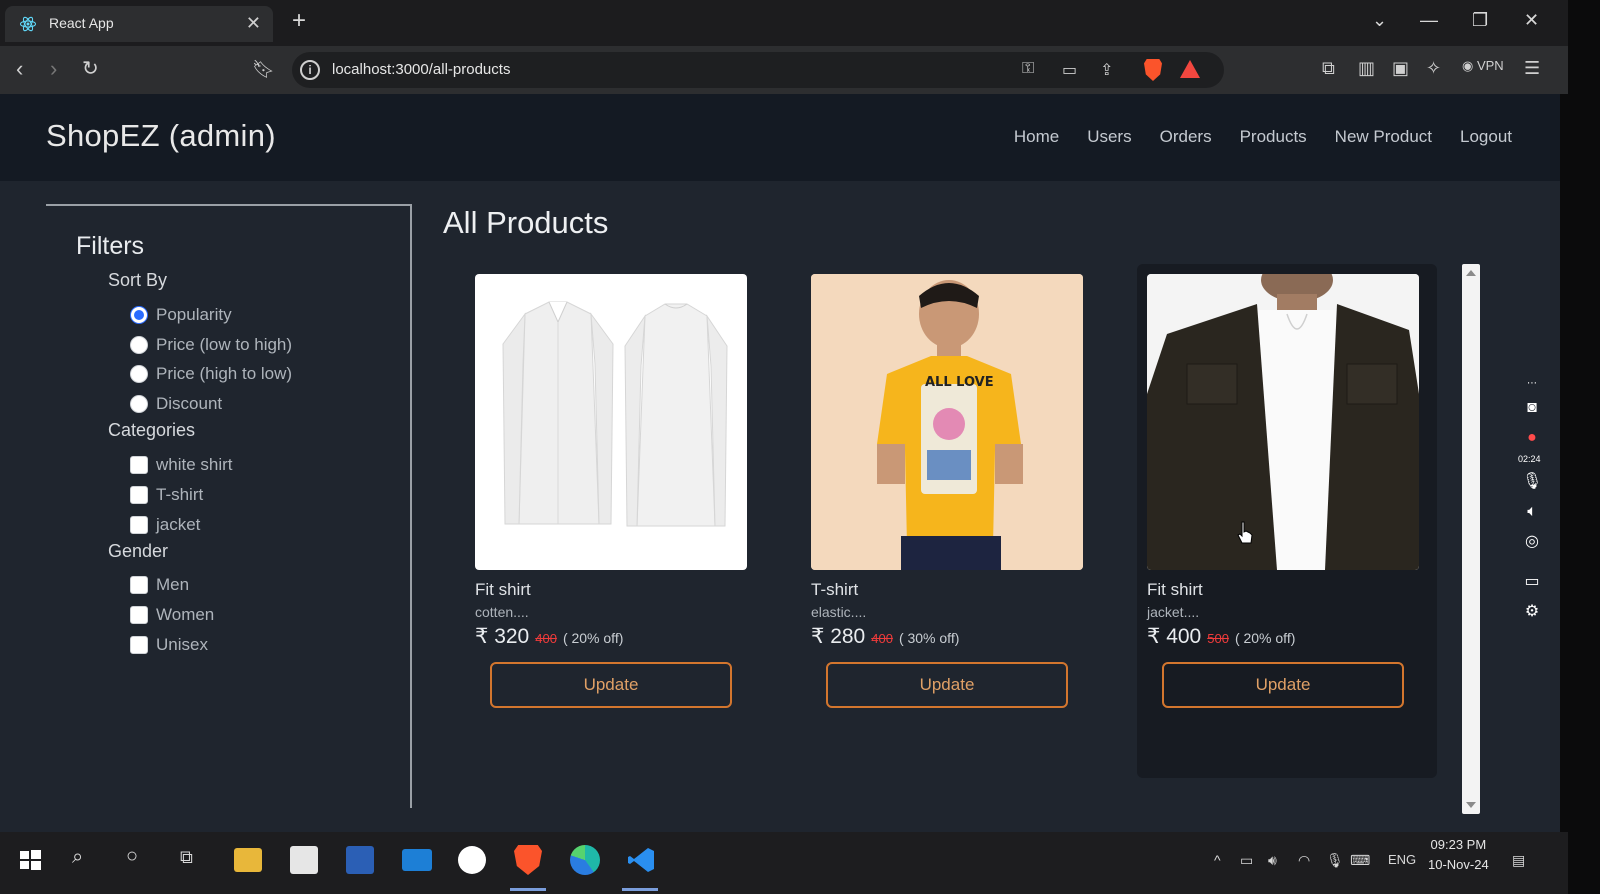 The height and width of the screenshot is (894, 1600). Describe the element at coordinates (166, 495) in the screenshot. I see `category-t-shirt: T-shirt` at that location.